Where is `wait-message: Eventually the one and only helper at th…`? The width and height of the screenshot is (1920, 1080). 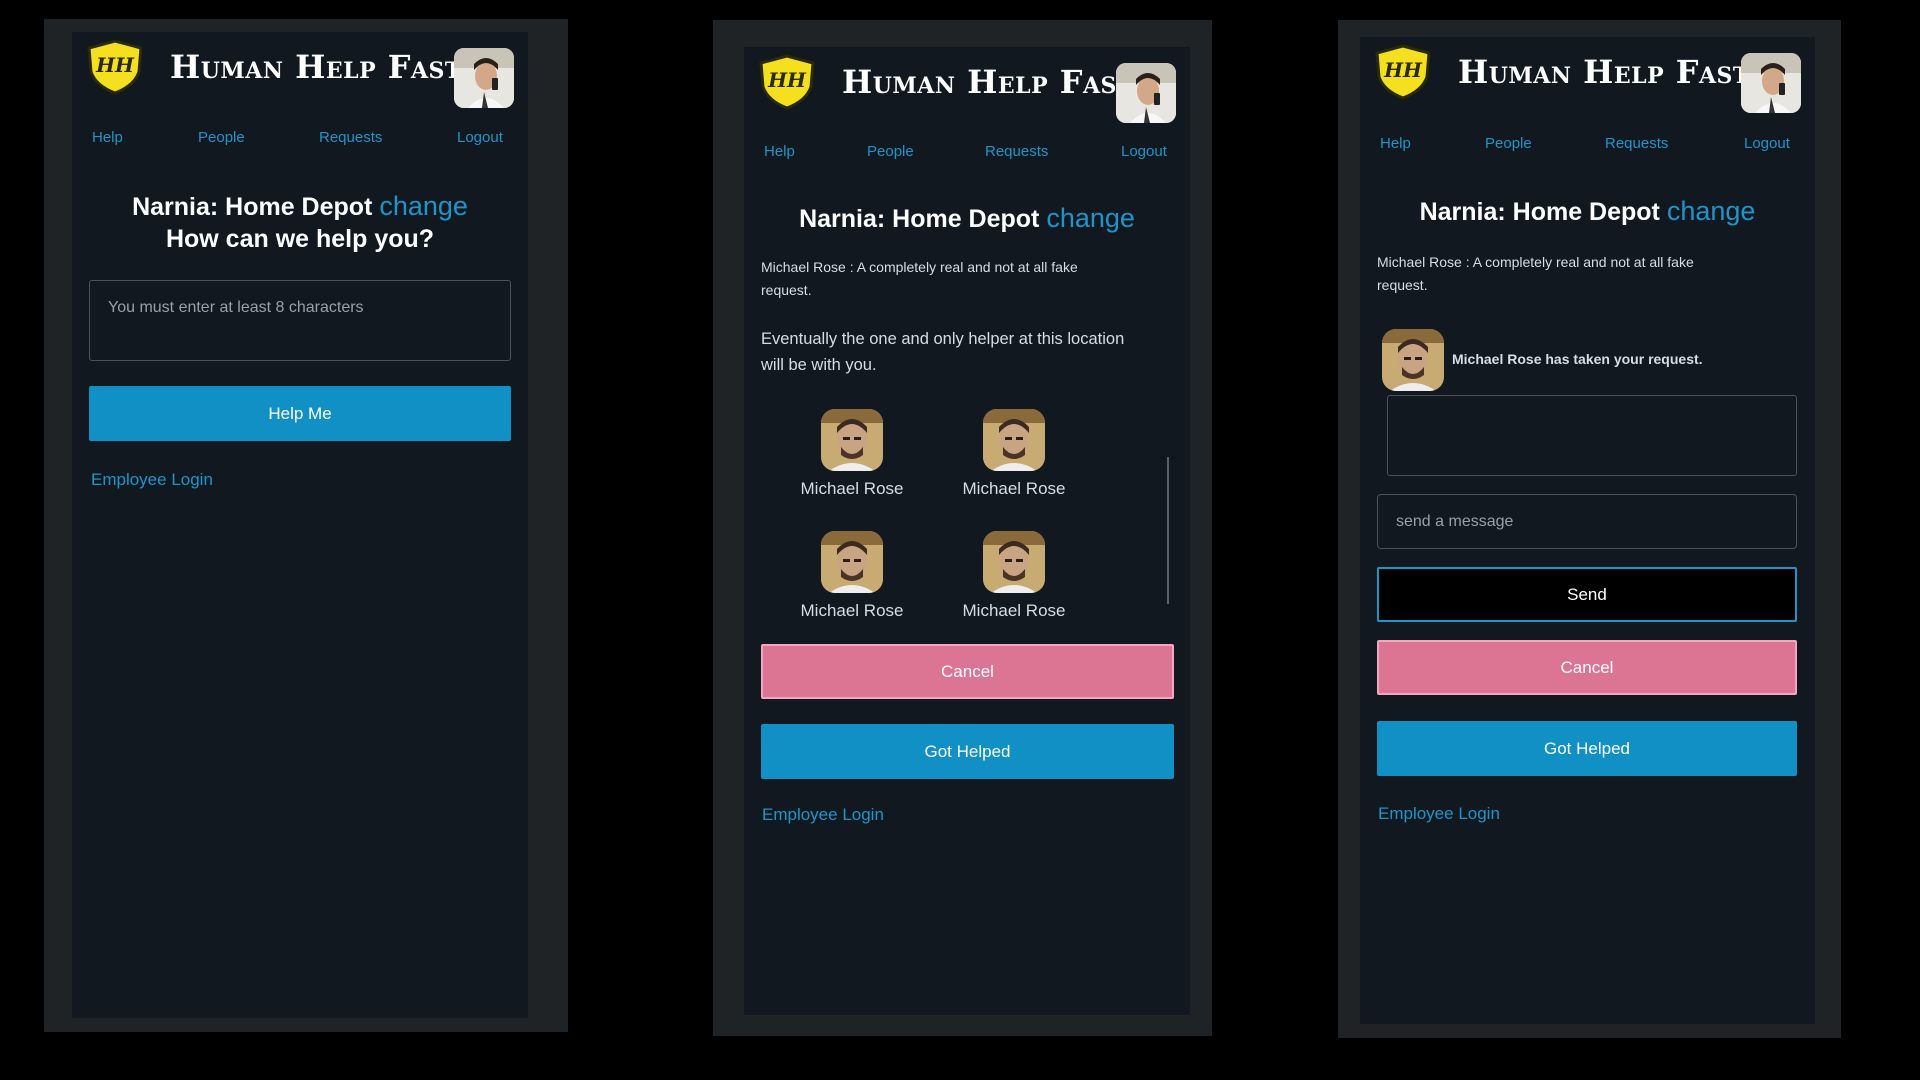 wait-message: Eventually the one and only helper at th… is located at coordinates (971, 352).